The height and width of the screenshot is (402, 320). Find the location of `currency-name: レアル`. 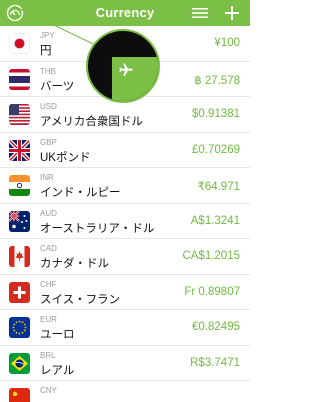

currency-name: レアル is located at coordinates (57, 370).